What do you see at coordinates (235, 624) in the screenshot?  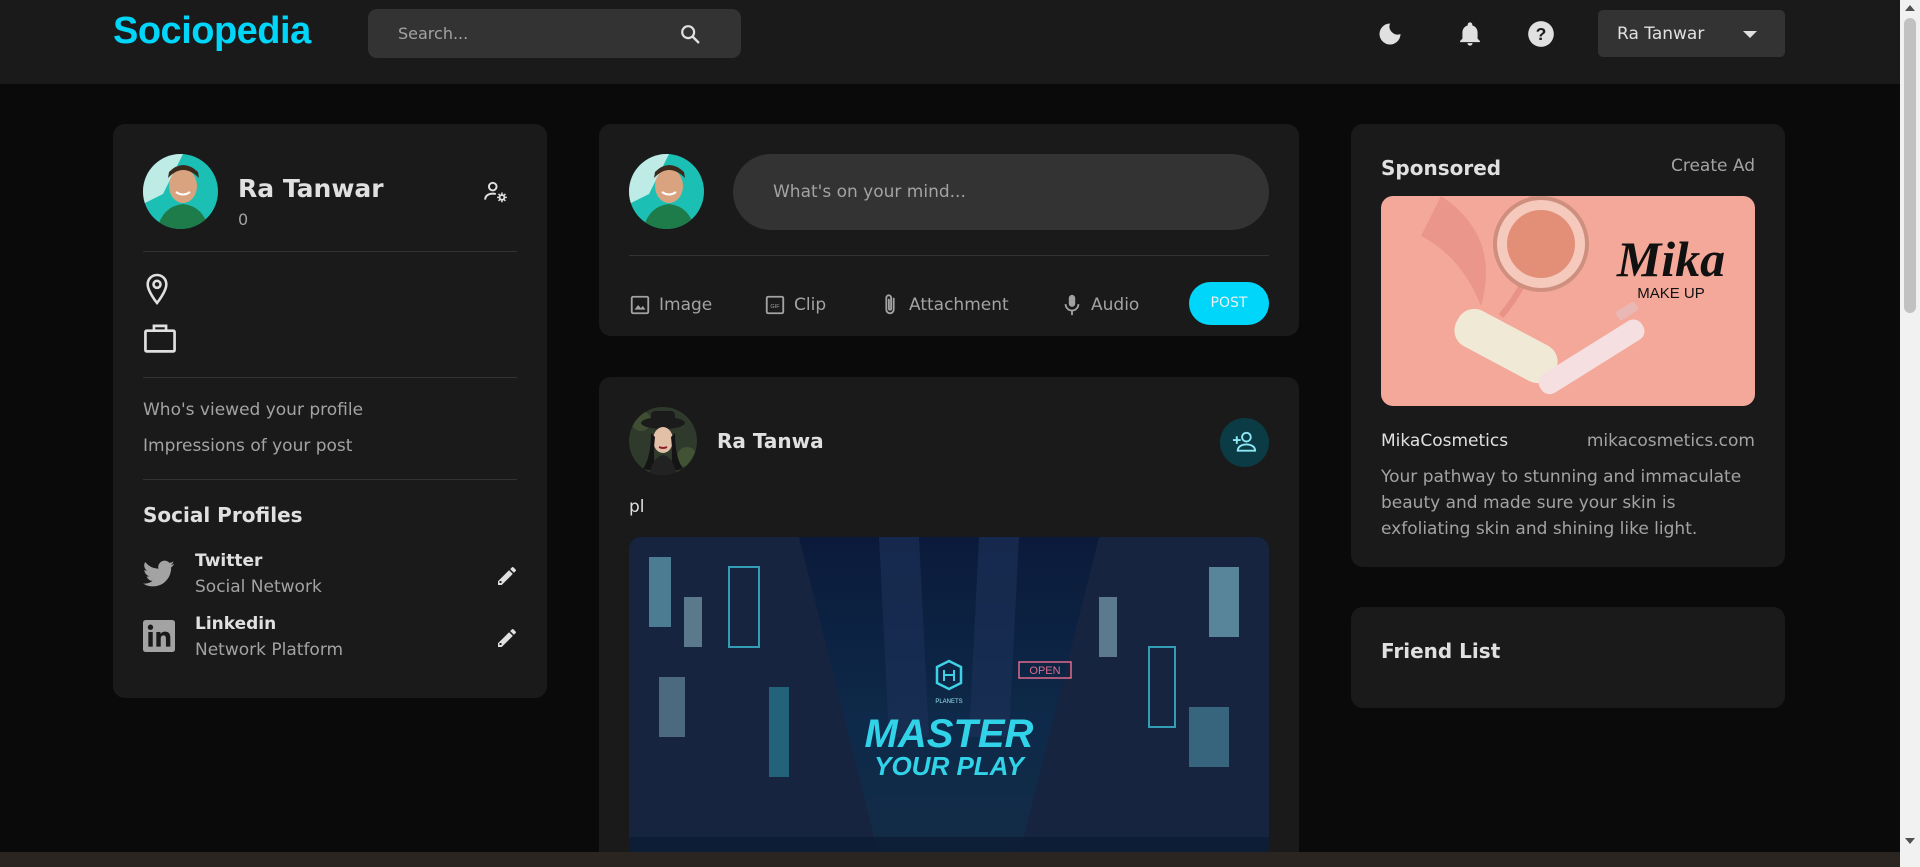 I see `linkedin-link: Linkedin` at bounding box center [235, 624].